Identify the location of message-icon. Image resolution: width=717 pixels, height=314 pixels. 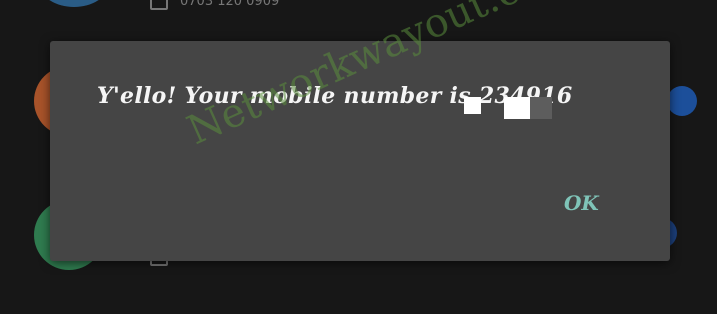
(682, 101).